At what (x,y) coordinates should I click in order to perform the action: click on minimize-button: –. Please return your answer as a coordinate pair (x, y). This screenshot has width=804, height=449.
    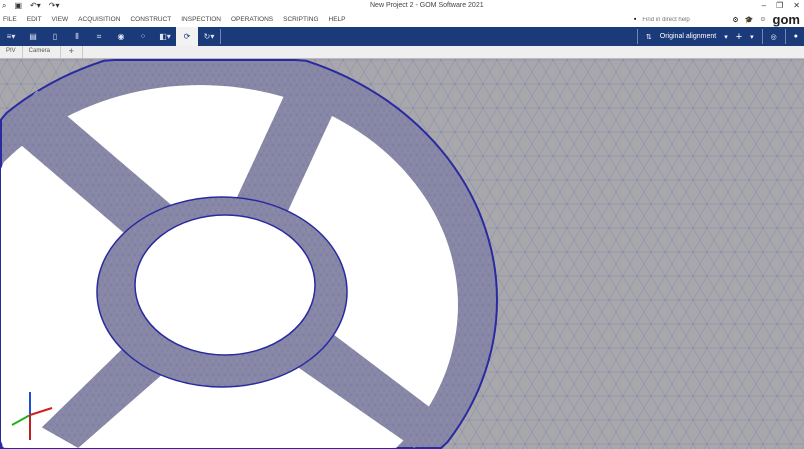
    Looking at the image, I should click on (764, 5).